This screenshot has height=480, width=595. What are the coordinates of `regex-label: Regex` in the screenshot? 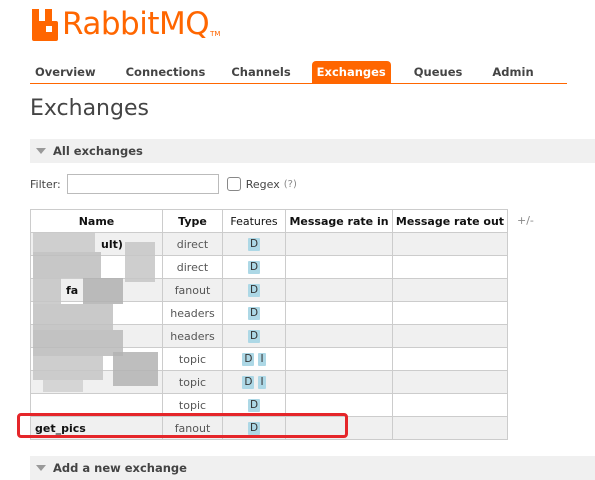 It's located at (262, 184).